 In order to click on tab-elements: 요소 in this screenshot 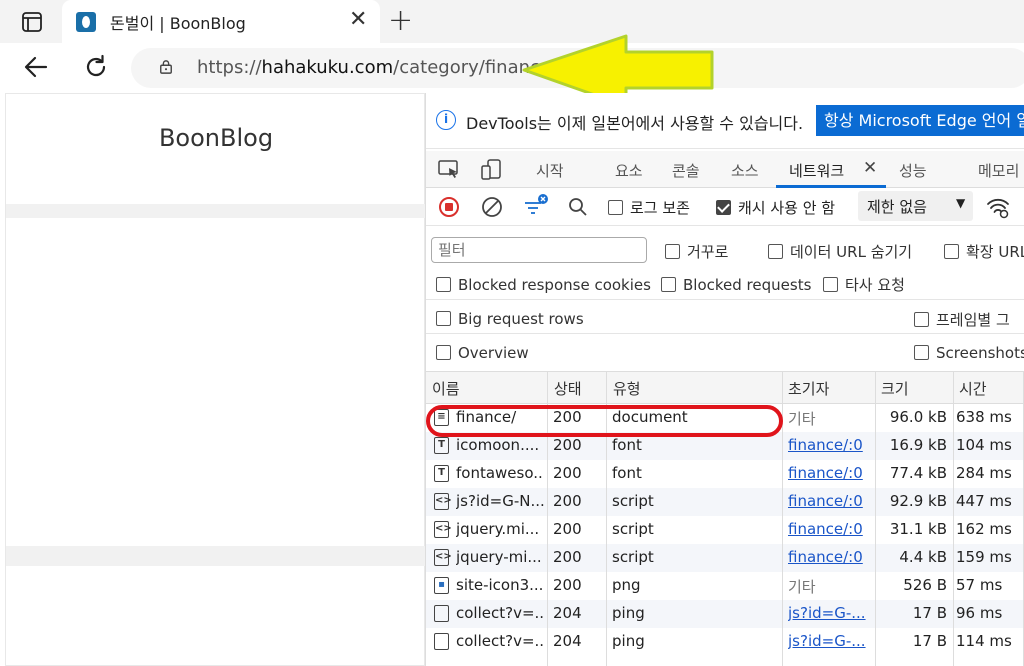, I will do `click(629, 170)`.